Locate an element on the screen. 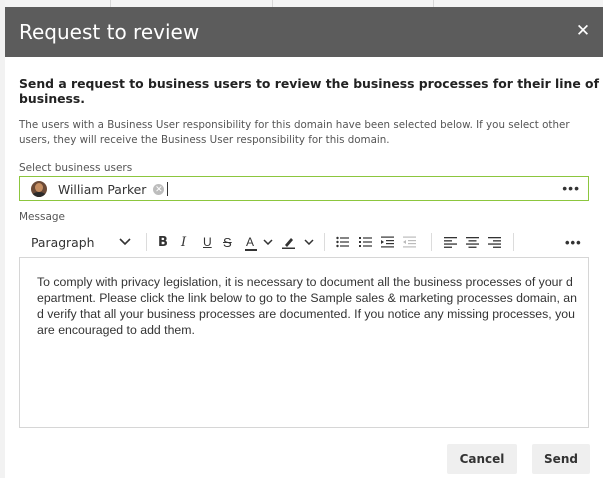  align-center-icon is located at coordinates (472, 242).